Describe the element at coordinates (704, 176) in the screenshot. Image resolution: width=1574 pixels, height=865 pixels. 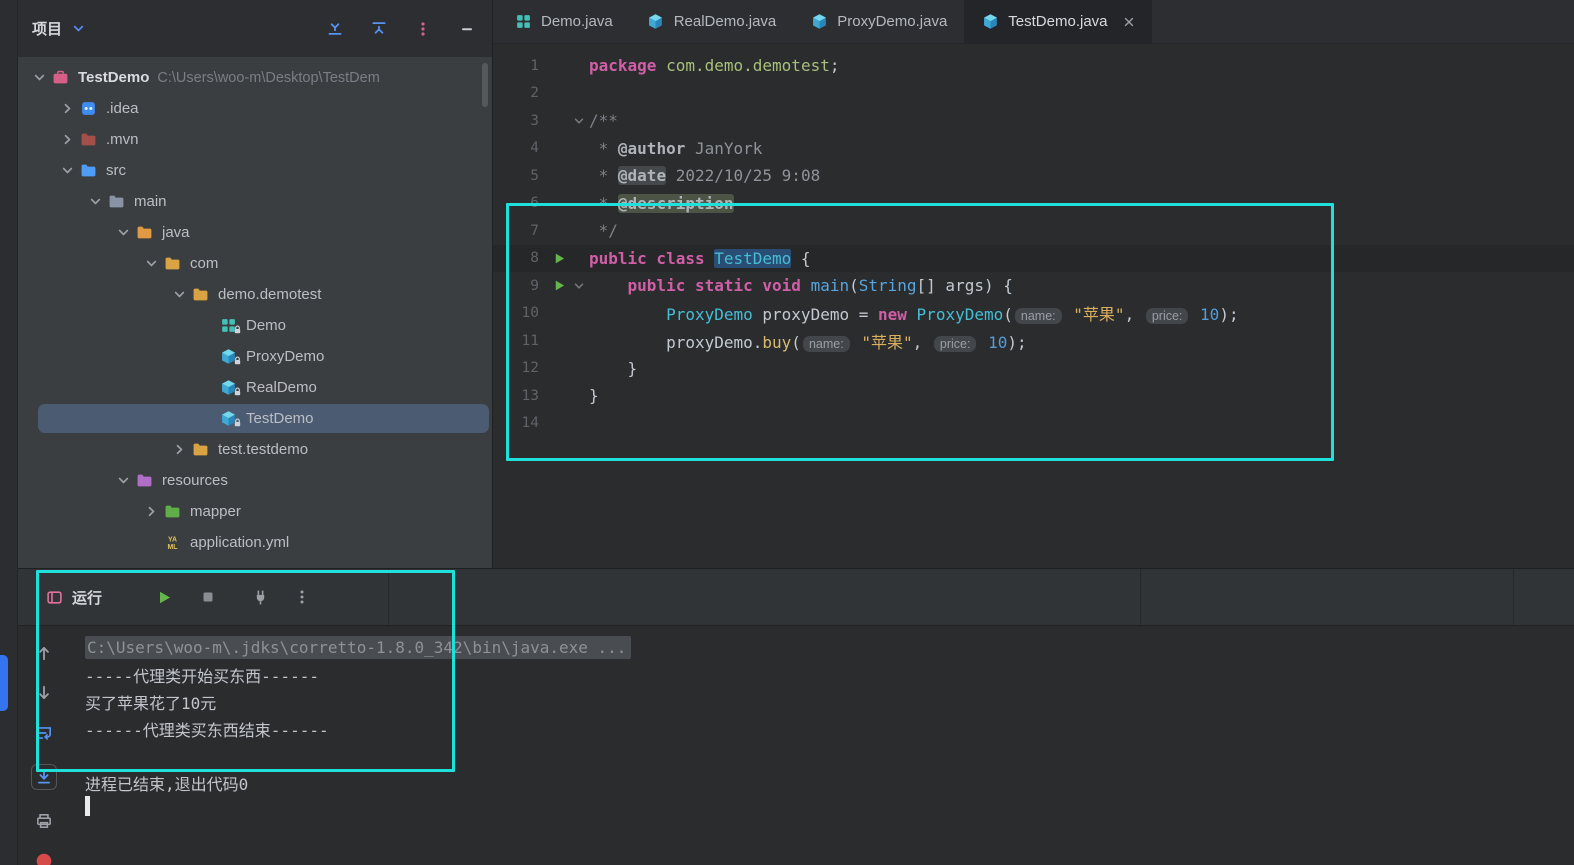
I see `code-text: * @date 2022/10/25 9:08` at that location.